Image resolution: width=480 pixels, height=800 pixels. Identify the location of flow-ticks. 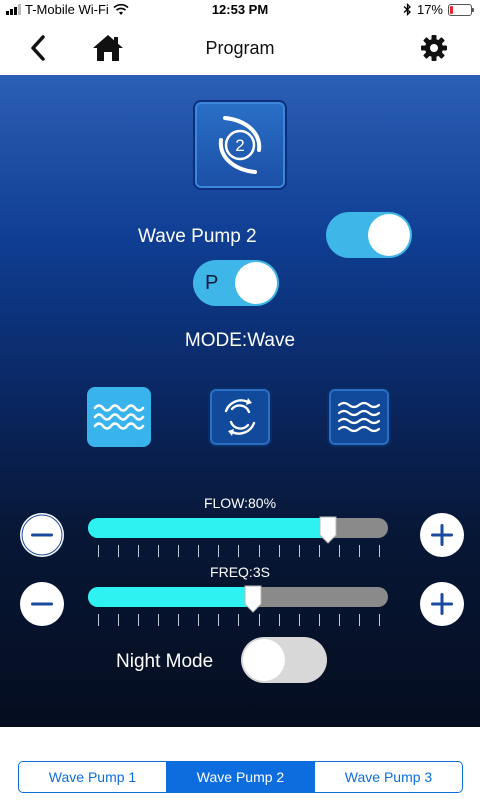
(239, 551).